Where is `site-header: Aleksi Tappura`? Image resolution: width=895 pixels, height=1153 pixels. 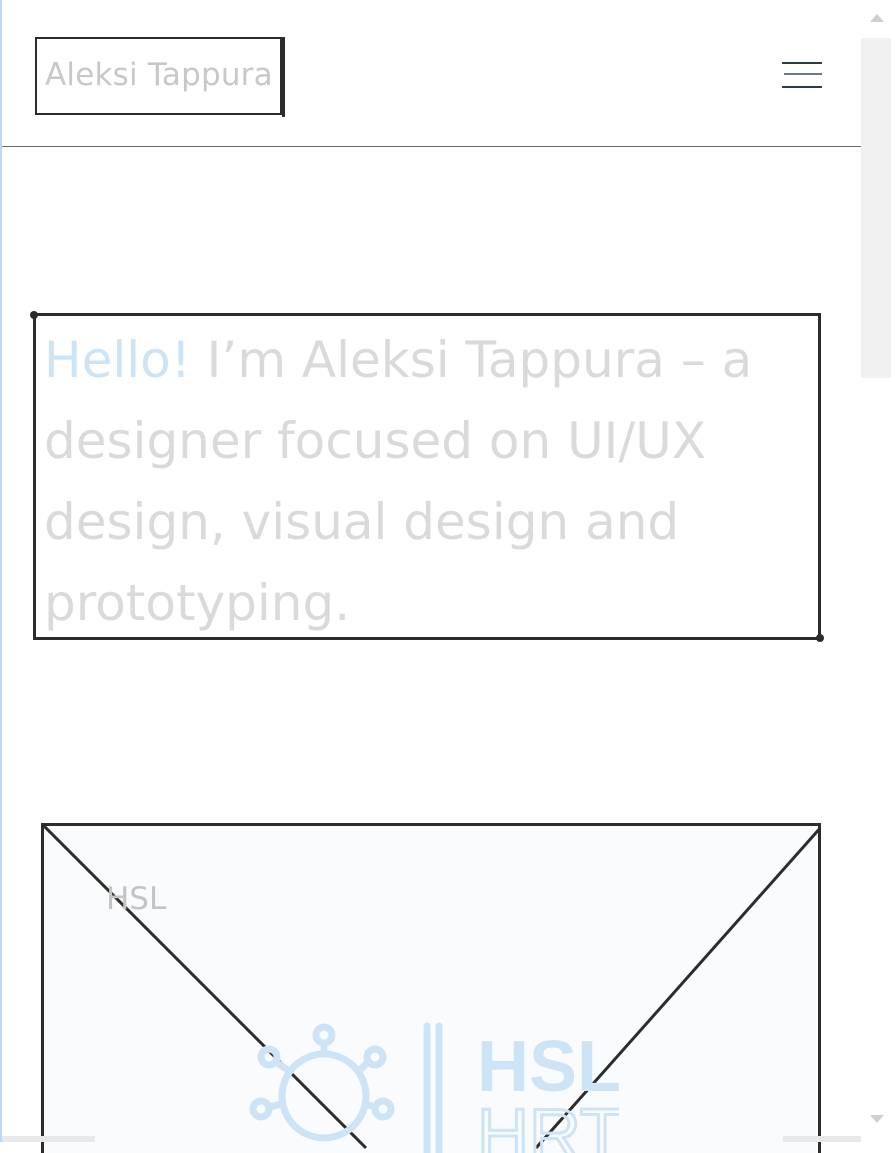 site-header: Aleksi Tappura is located at coordinates (432, 73).